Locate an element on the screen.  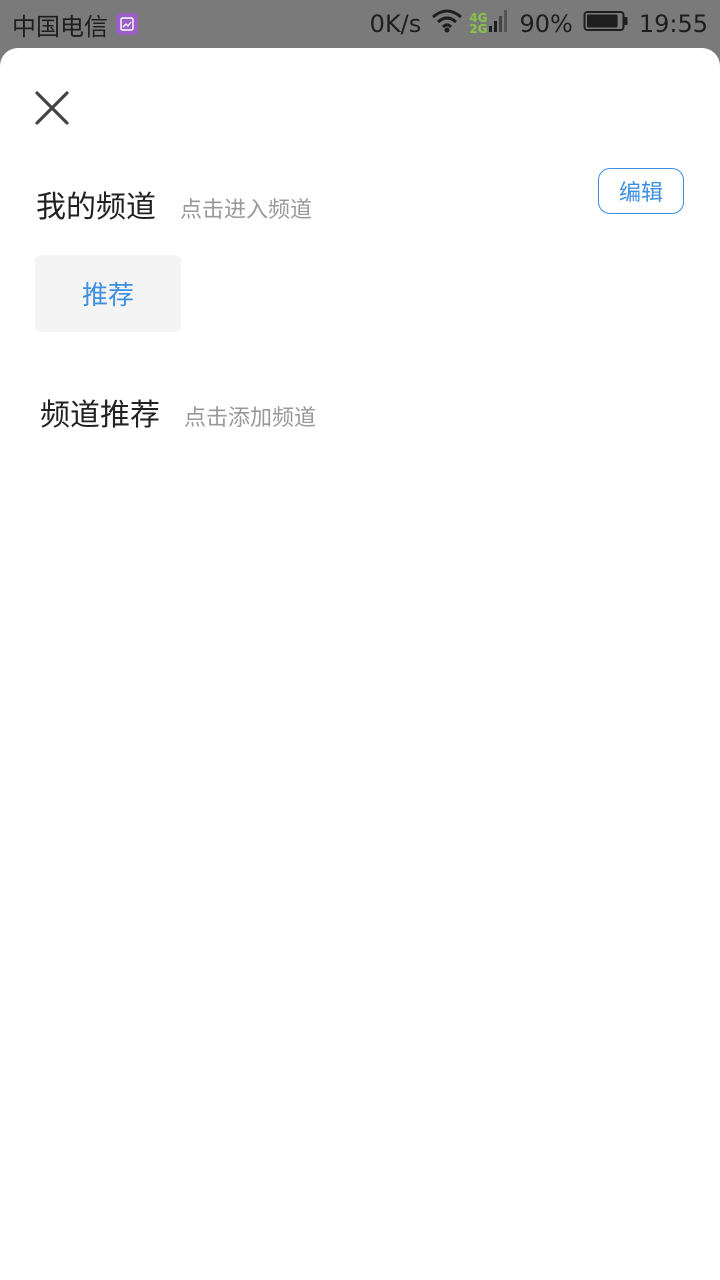
wifi-icon is located at coordinates (447, 24).